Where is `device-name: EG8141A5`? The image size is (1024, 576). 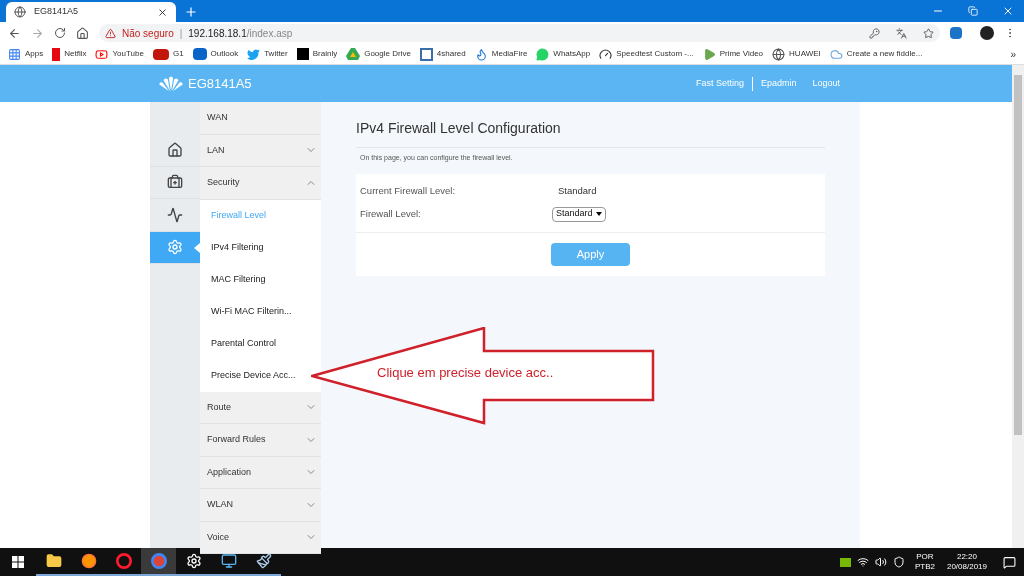 device-name: EG8141A5 is located at coordinates (220, 83).